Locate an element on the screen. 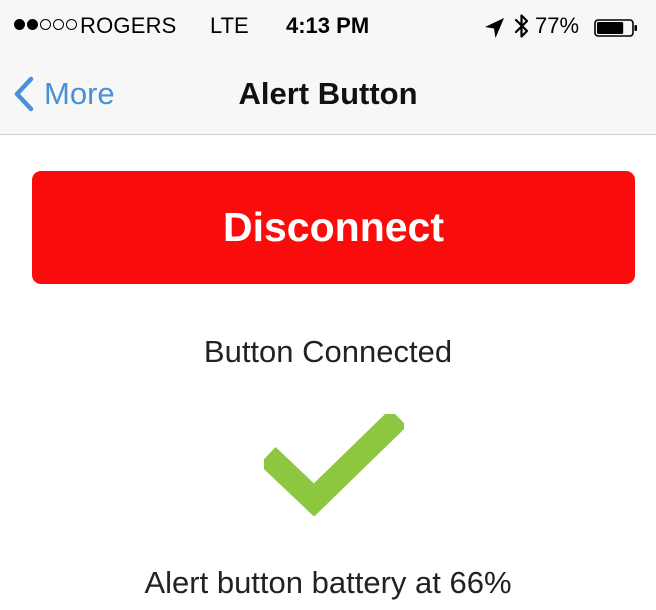  network-type: LTE is located at coordinates (229, 25).